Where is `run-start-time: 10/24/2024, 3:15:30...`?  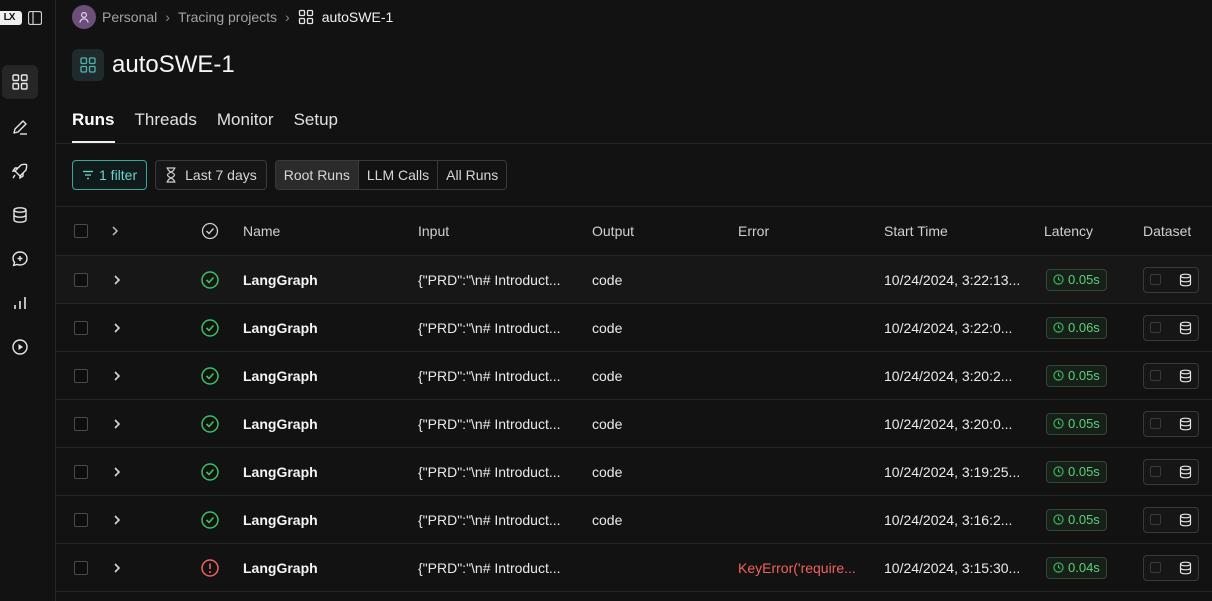 run-start-time: 10/24/2024, 3:15:30... is located at coordinates (952, 567).